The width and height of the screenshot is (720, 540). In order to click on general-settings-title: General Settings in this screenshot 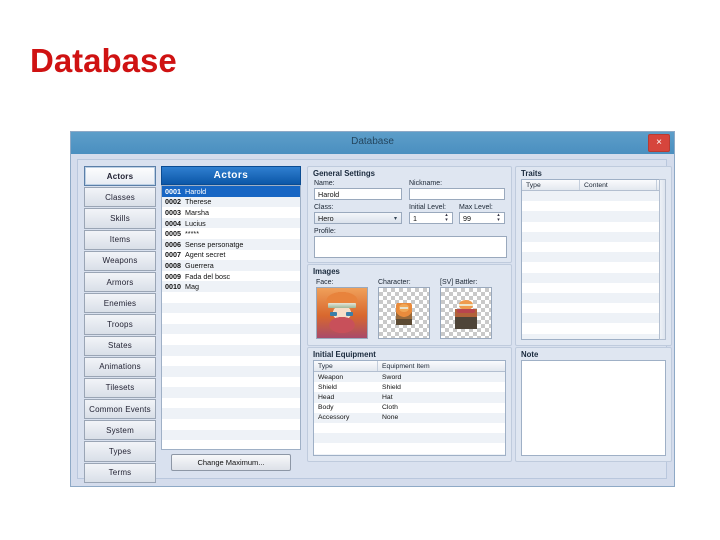, I will do `click(344, 173)`.